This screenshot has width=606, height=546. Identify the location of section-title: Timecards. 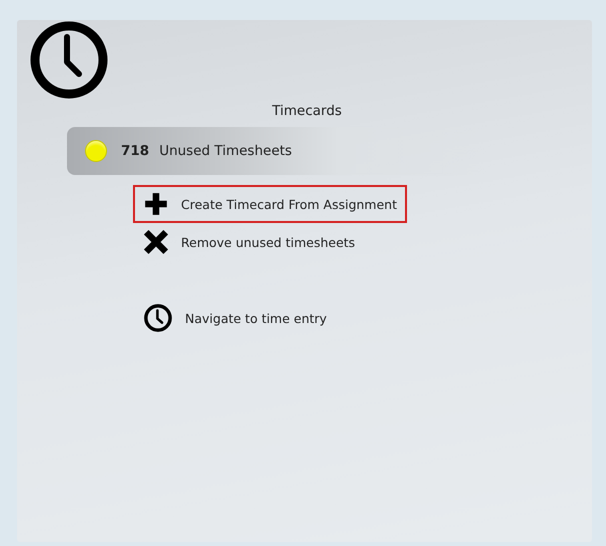
(307, 111).